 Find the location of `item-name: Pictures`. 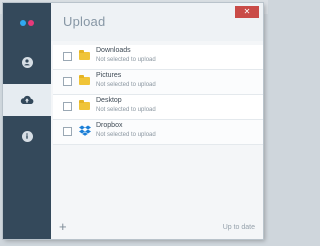

item-name: Pictures is located at coordinates (109, 75).